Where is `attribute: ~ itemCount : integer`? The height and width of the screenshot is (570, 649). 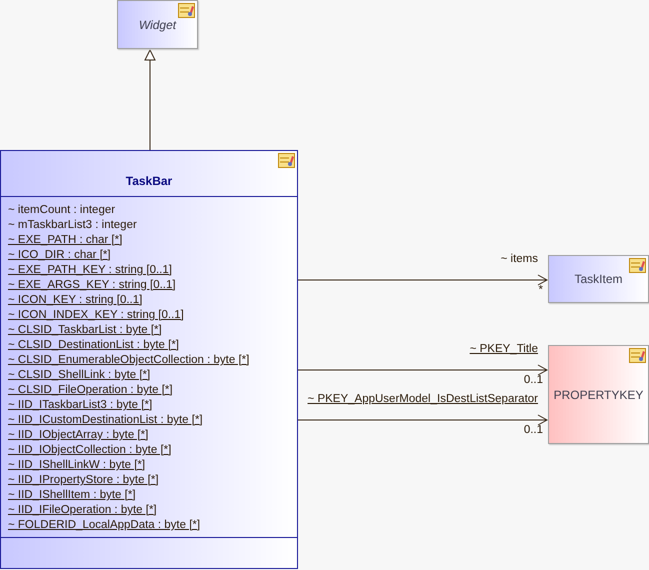
attribute: ~ itemCount : integer is located at coordinates (62, 210).